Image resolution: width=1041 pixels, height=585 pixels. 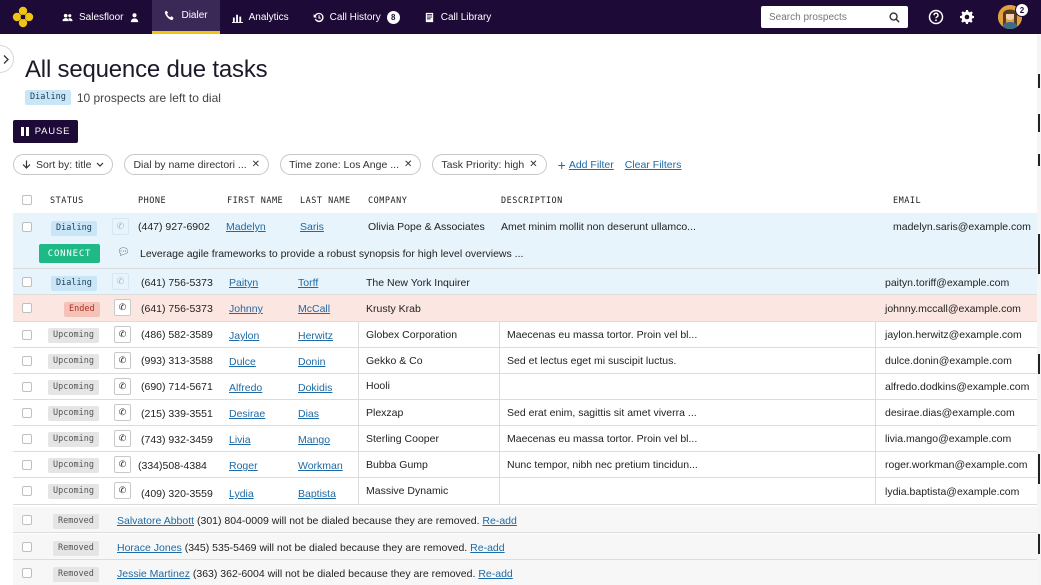 I want to click on nav-dialer: Dialer, so click(x=186, y=17).